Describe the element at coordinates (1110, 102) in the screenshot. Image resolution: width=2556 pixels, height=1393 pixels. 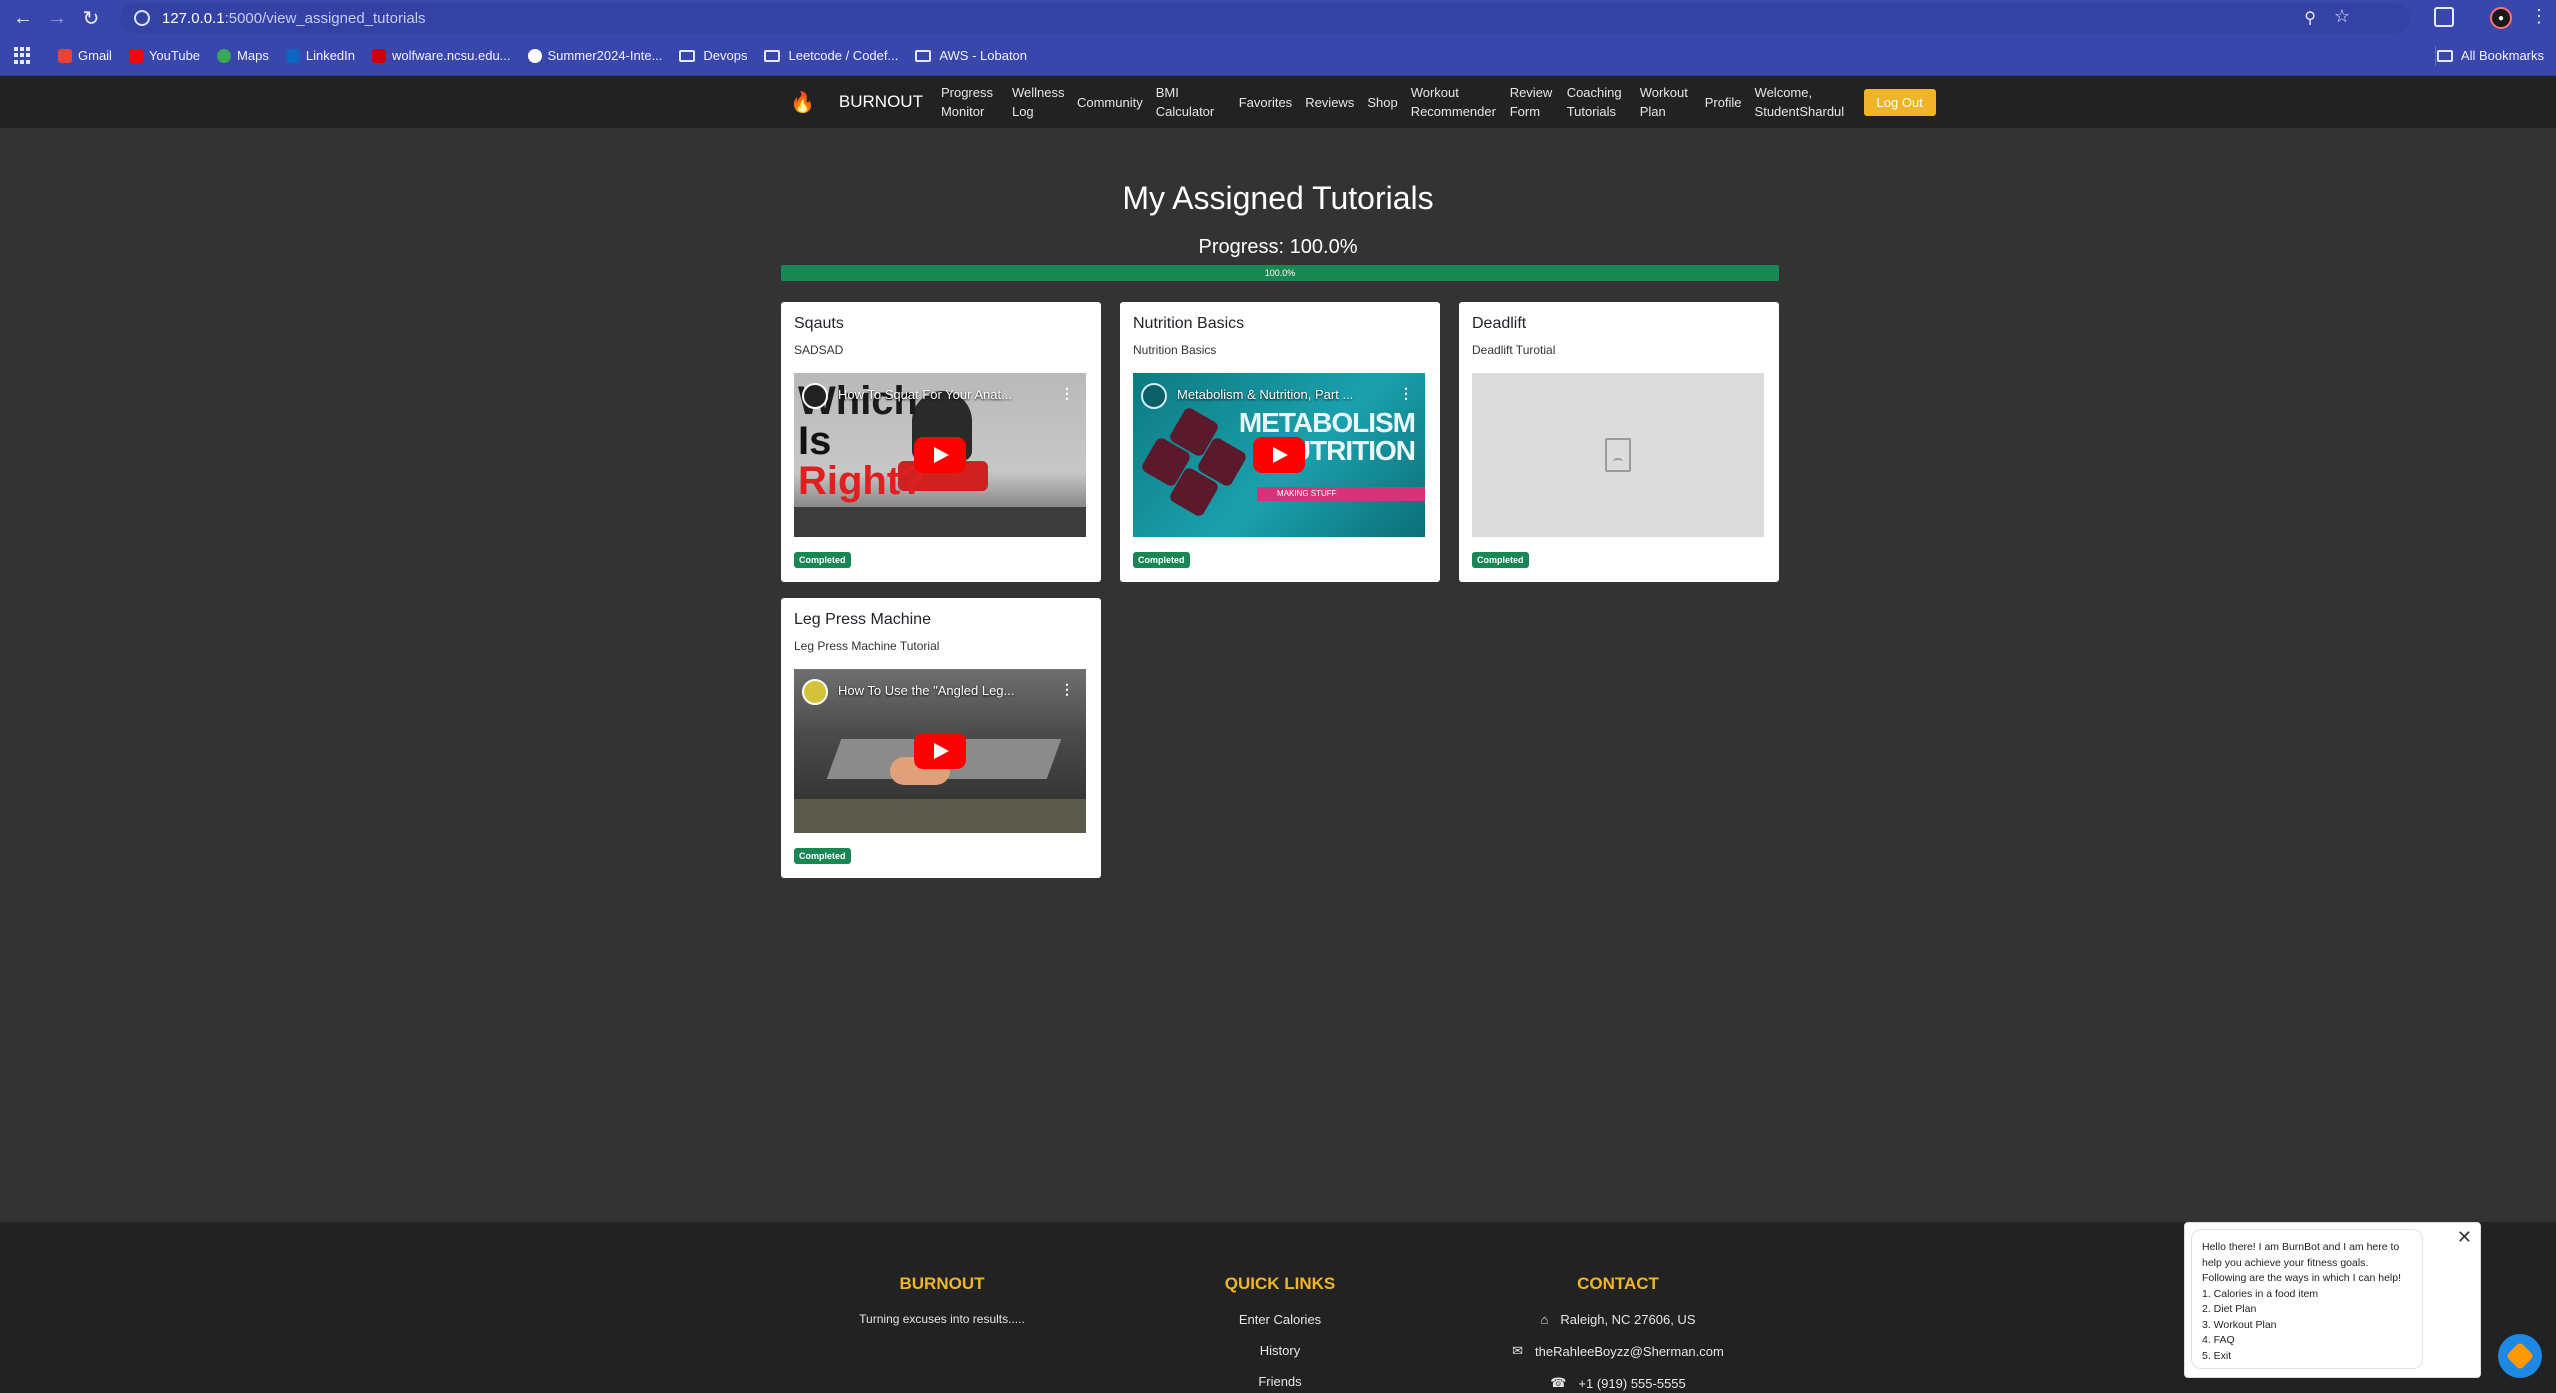
I see `nav-community: Community` at that location.